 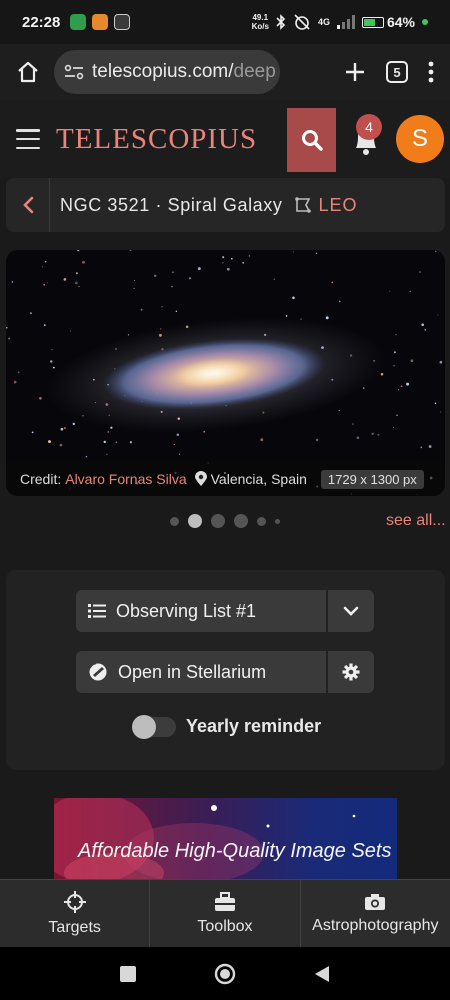 What do you see at coordinates (28, 205) in the screenshot?
I see `back-button` at bounding box center [28, 205].